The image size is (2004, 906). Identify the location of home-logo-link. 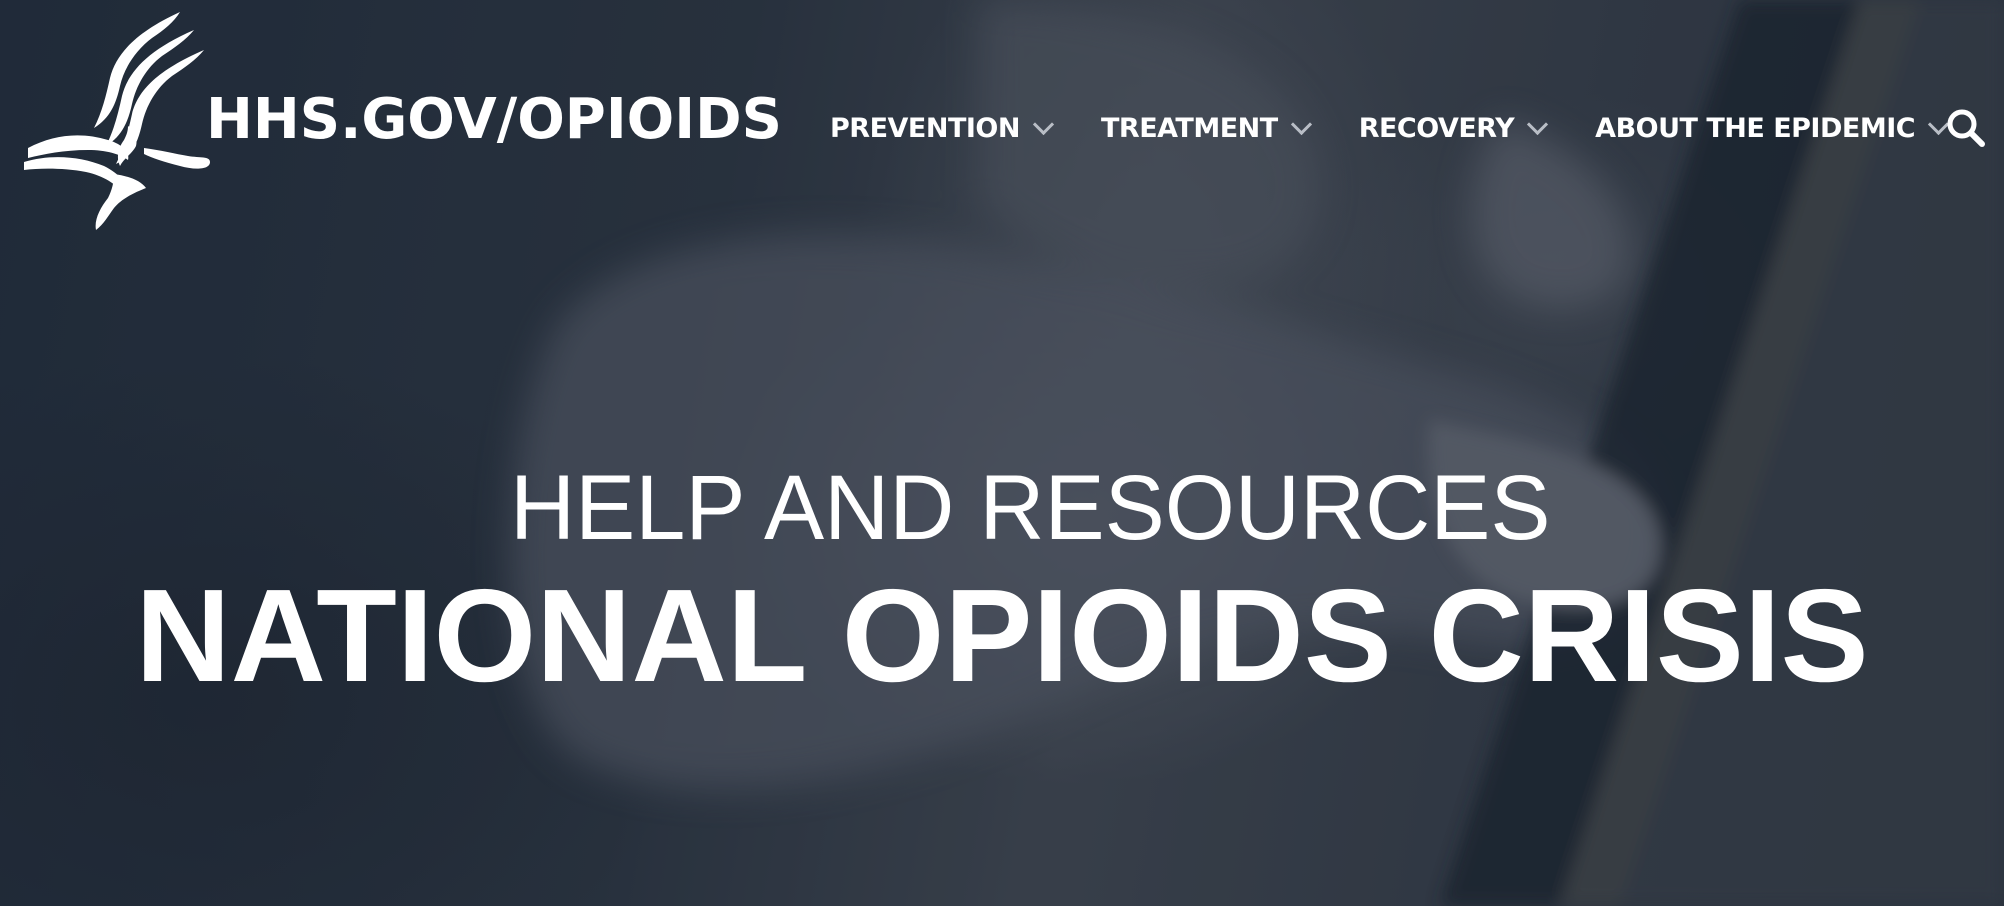
(117, 120).